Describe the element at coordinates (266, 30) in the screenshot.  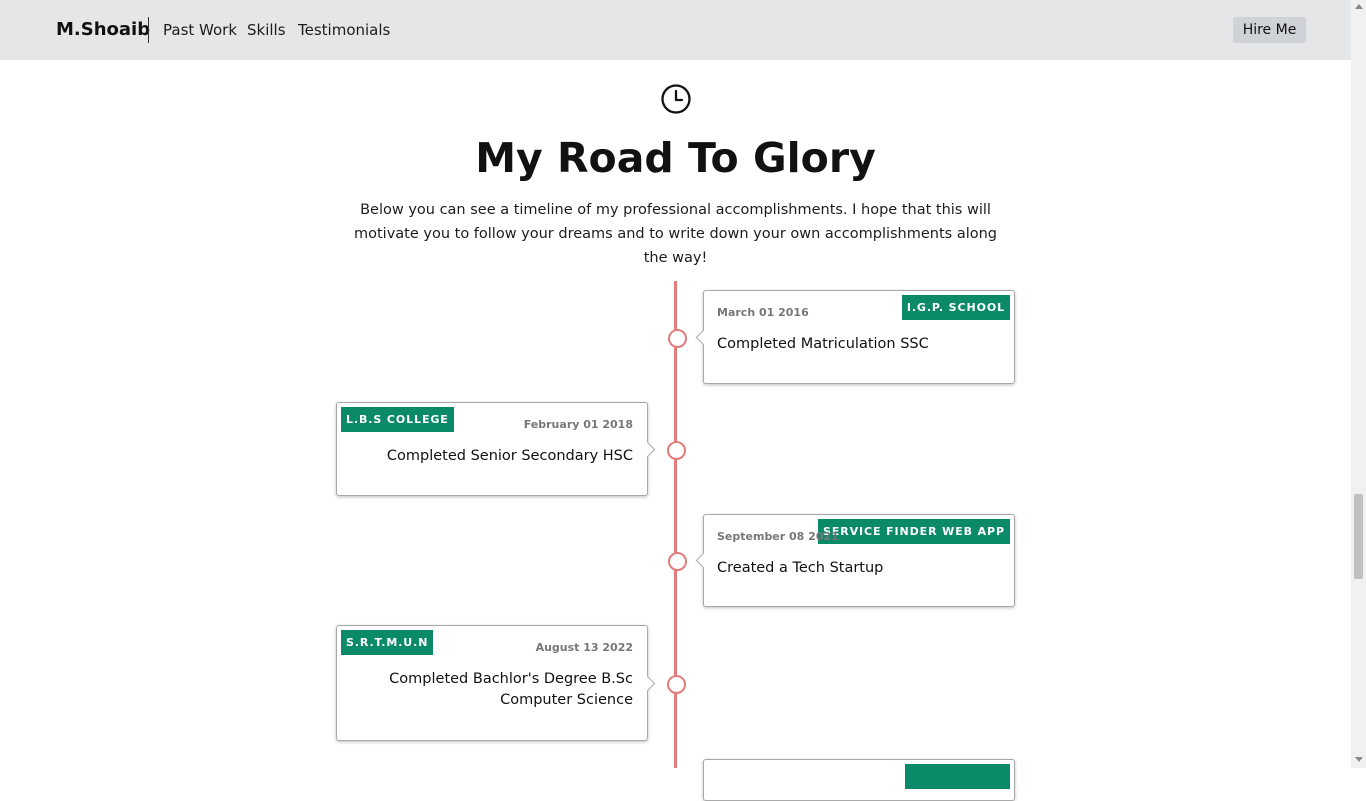
I see `nav-link-skills: Skills` at that location.